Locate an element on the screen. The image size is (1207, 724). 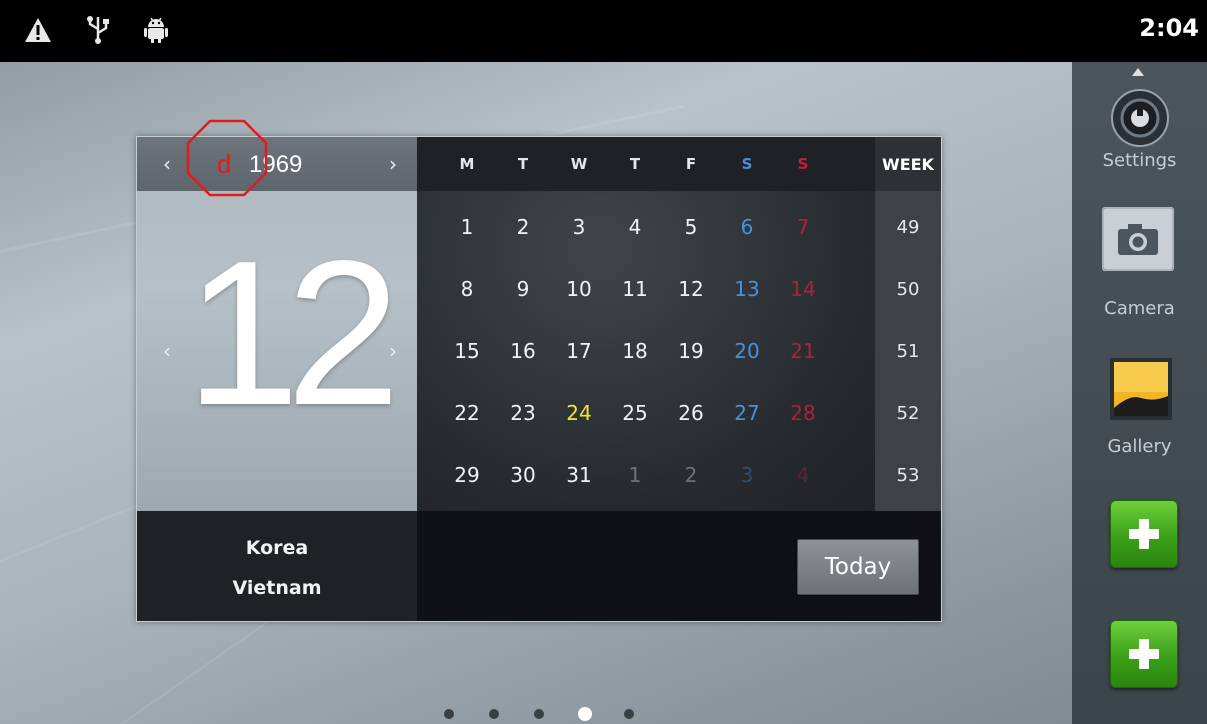
day-cell: 8 is located at coordinates (467, 289).